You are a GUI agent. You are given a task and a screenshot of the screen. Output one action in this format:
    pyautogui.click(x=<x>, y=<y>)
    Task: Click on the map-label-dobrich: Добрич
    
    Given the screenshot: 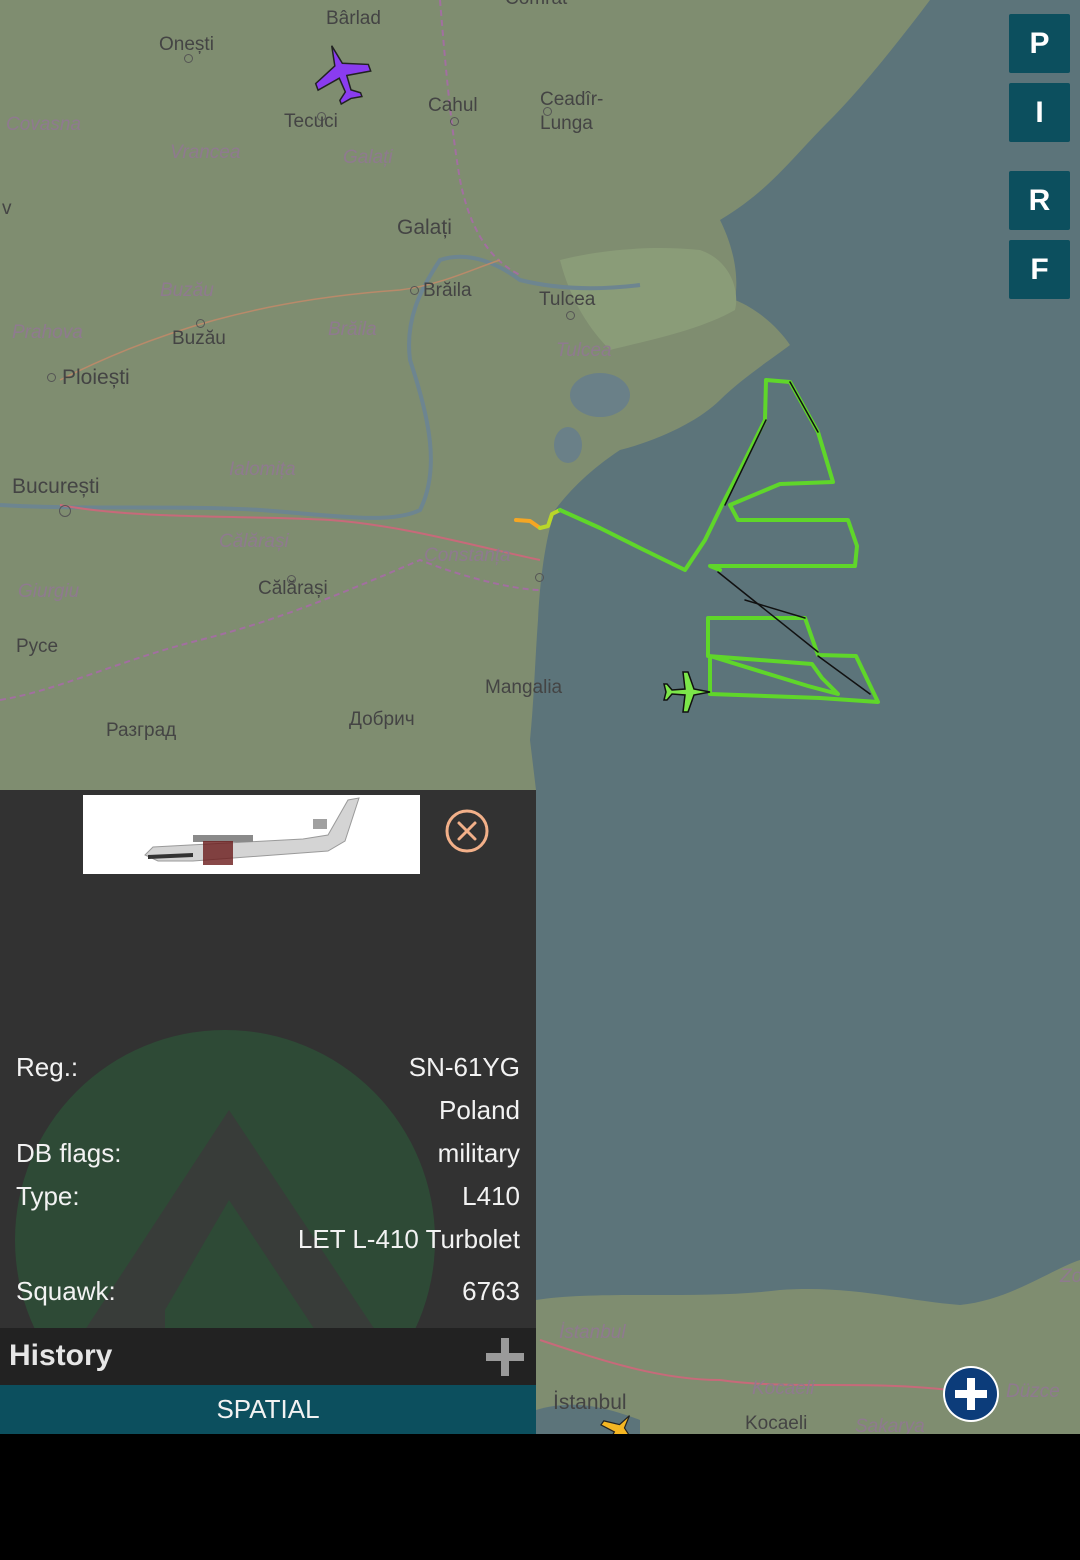 What is the action you would take?
    pyautogui.click(x=382, y=719)
    